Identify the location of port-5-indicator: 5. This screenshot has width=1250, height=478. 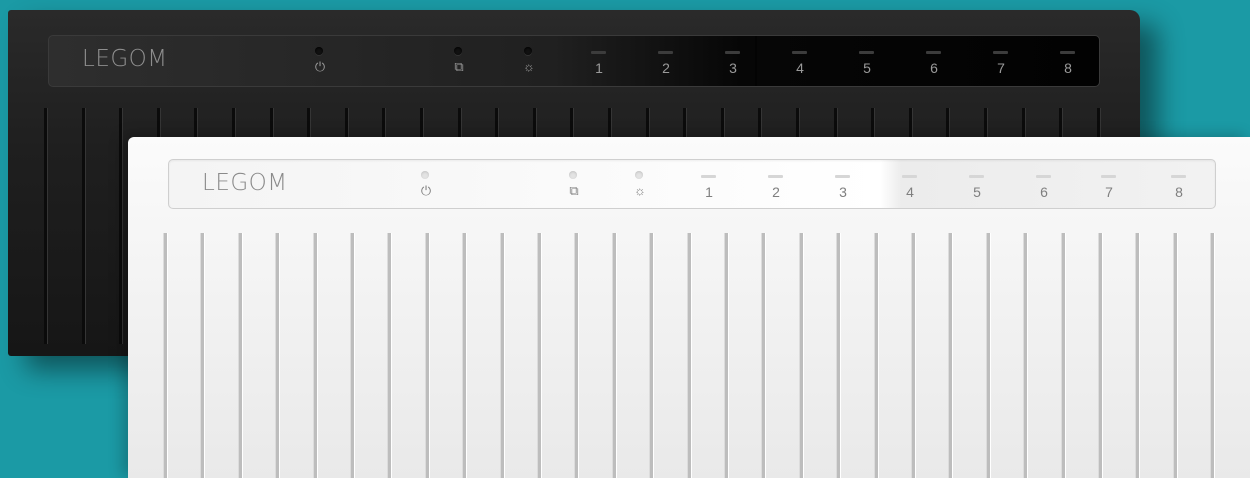
(867, 61).